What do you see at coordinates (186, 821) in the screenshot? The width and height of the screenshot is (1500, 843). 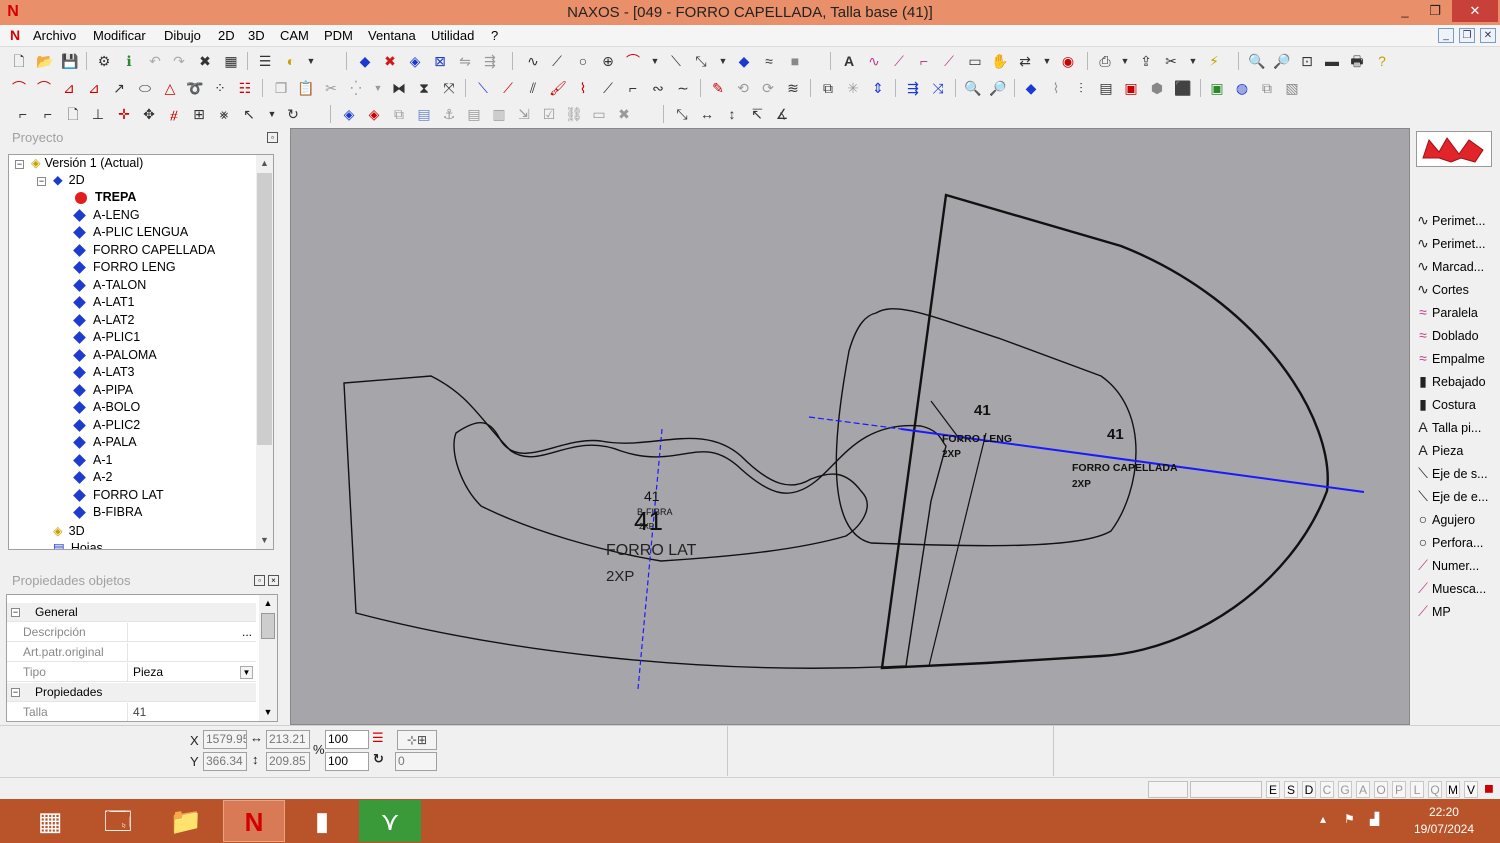 I see `folder-task-icon: 📁` at bounding box center [186, 821].